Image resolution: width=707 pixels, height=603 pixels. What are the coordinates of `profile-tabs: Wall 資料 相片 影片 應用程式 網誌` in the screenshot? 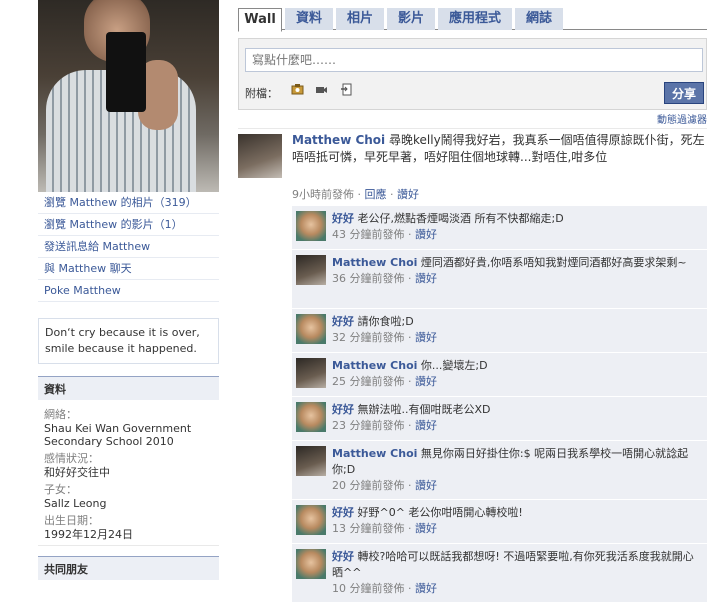 It's located at (472, 16).